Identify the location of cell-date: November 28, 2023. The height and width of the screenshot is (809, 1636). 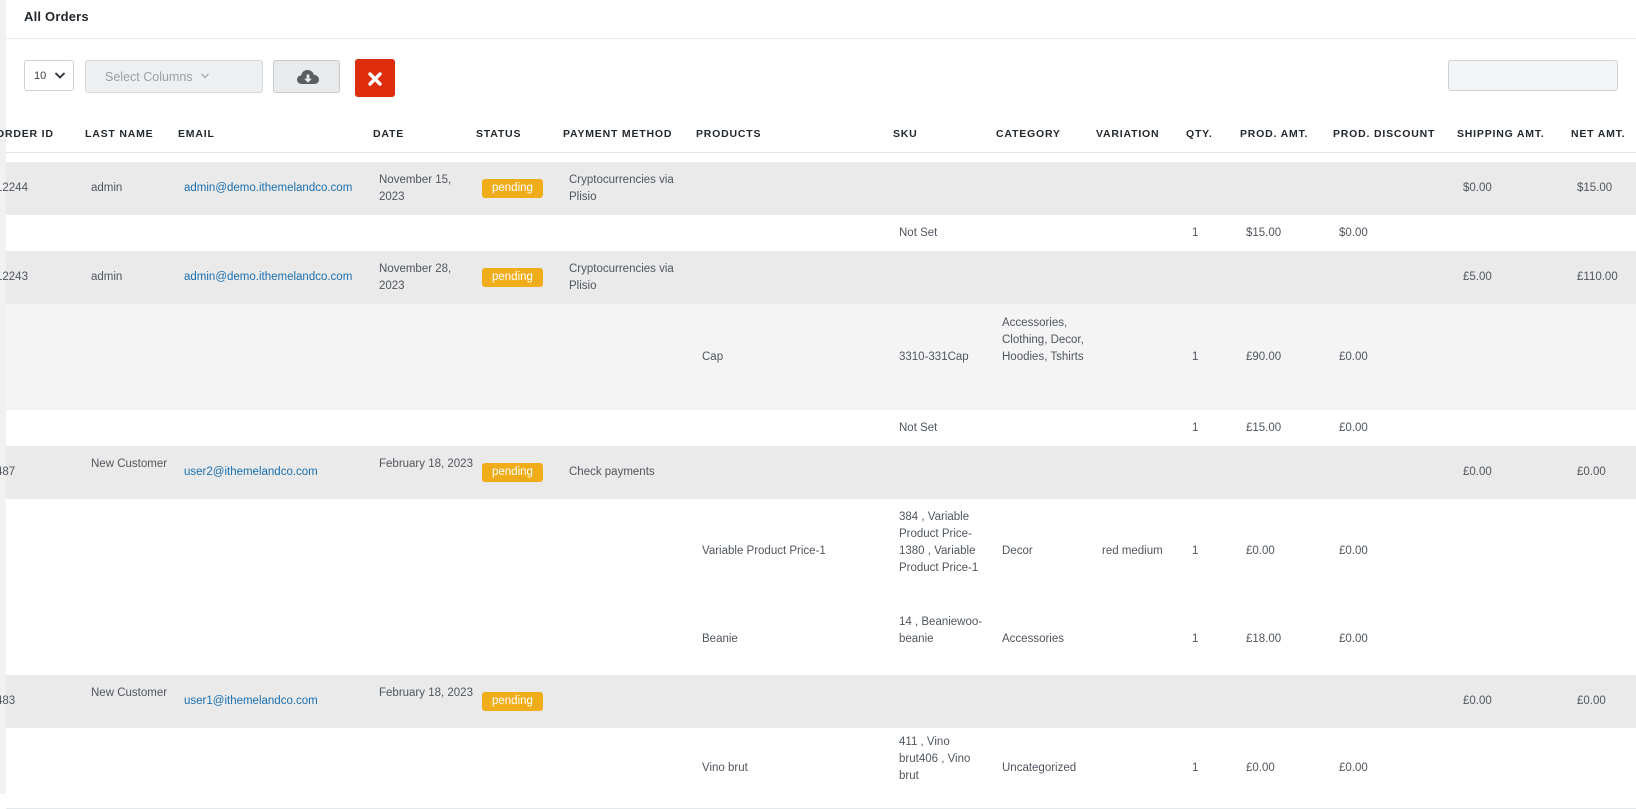
(415, 277).